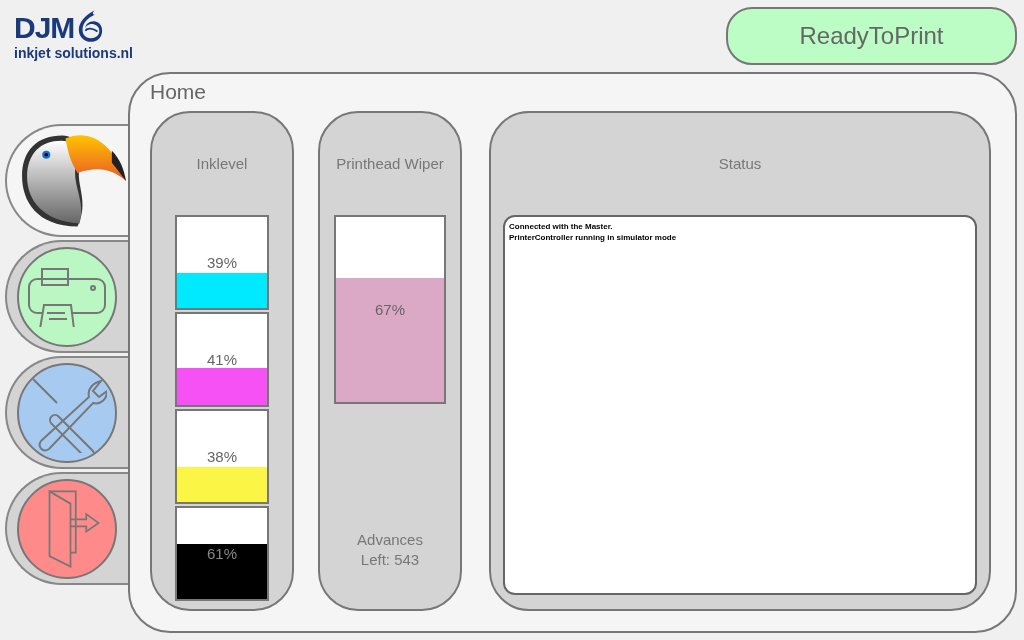  Describe the element at coordinates (73, 53) in the screenshot. I see `logo-tagline: inkjet solutions.nl` at that location.